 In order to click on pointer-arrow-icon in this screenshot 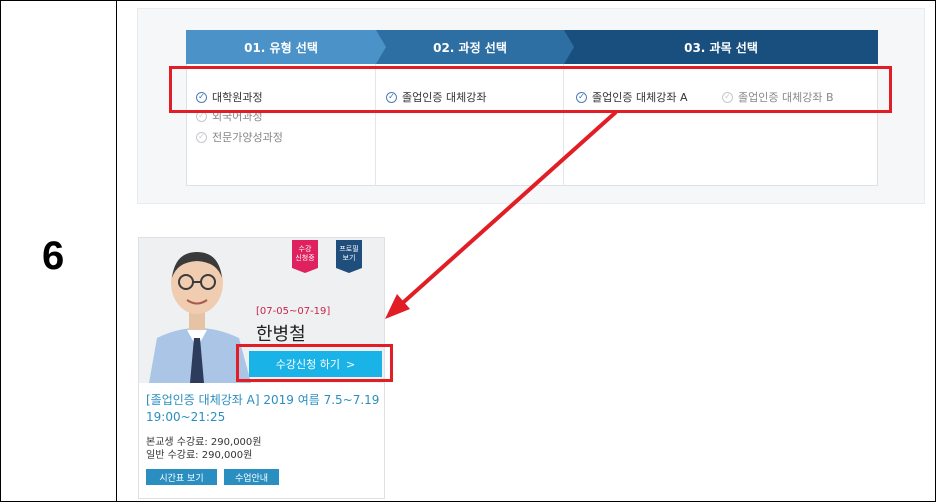, I will do `click(501, 214)`.